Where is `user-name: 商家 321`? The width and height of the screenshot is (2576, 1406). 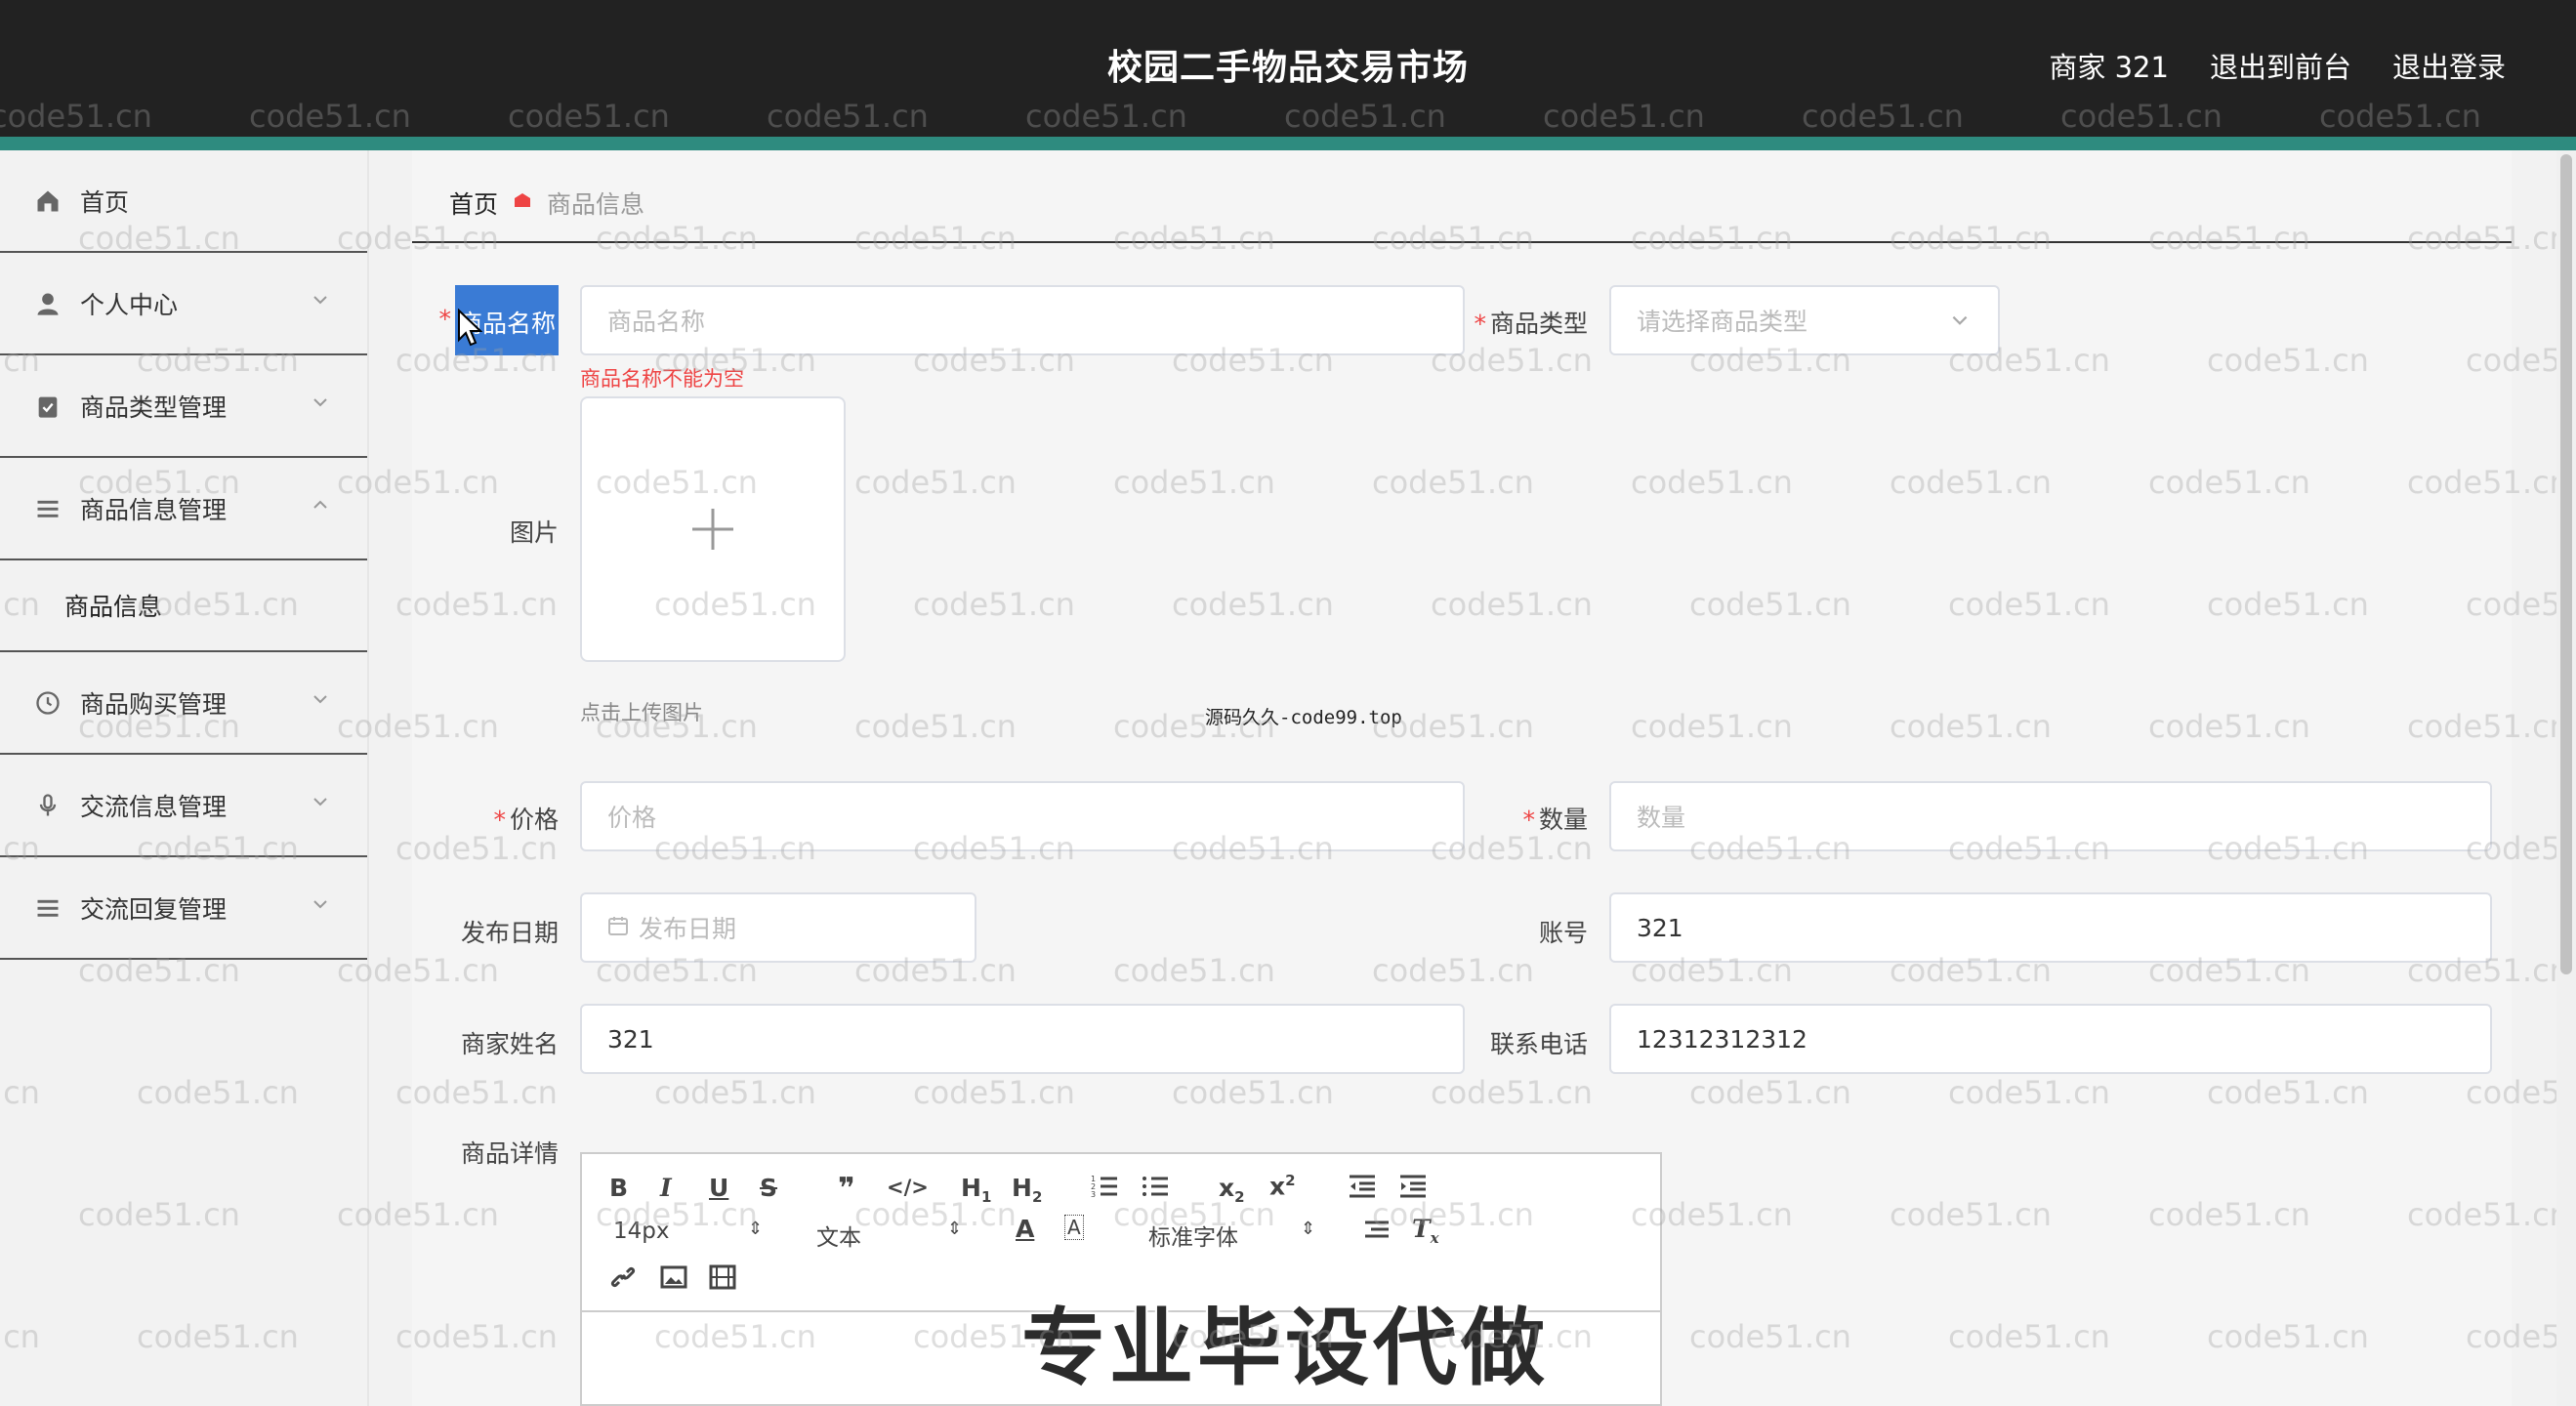
user-name: 商家 321 is located at coordinates (2109, 67).